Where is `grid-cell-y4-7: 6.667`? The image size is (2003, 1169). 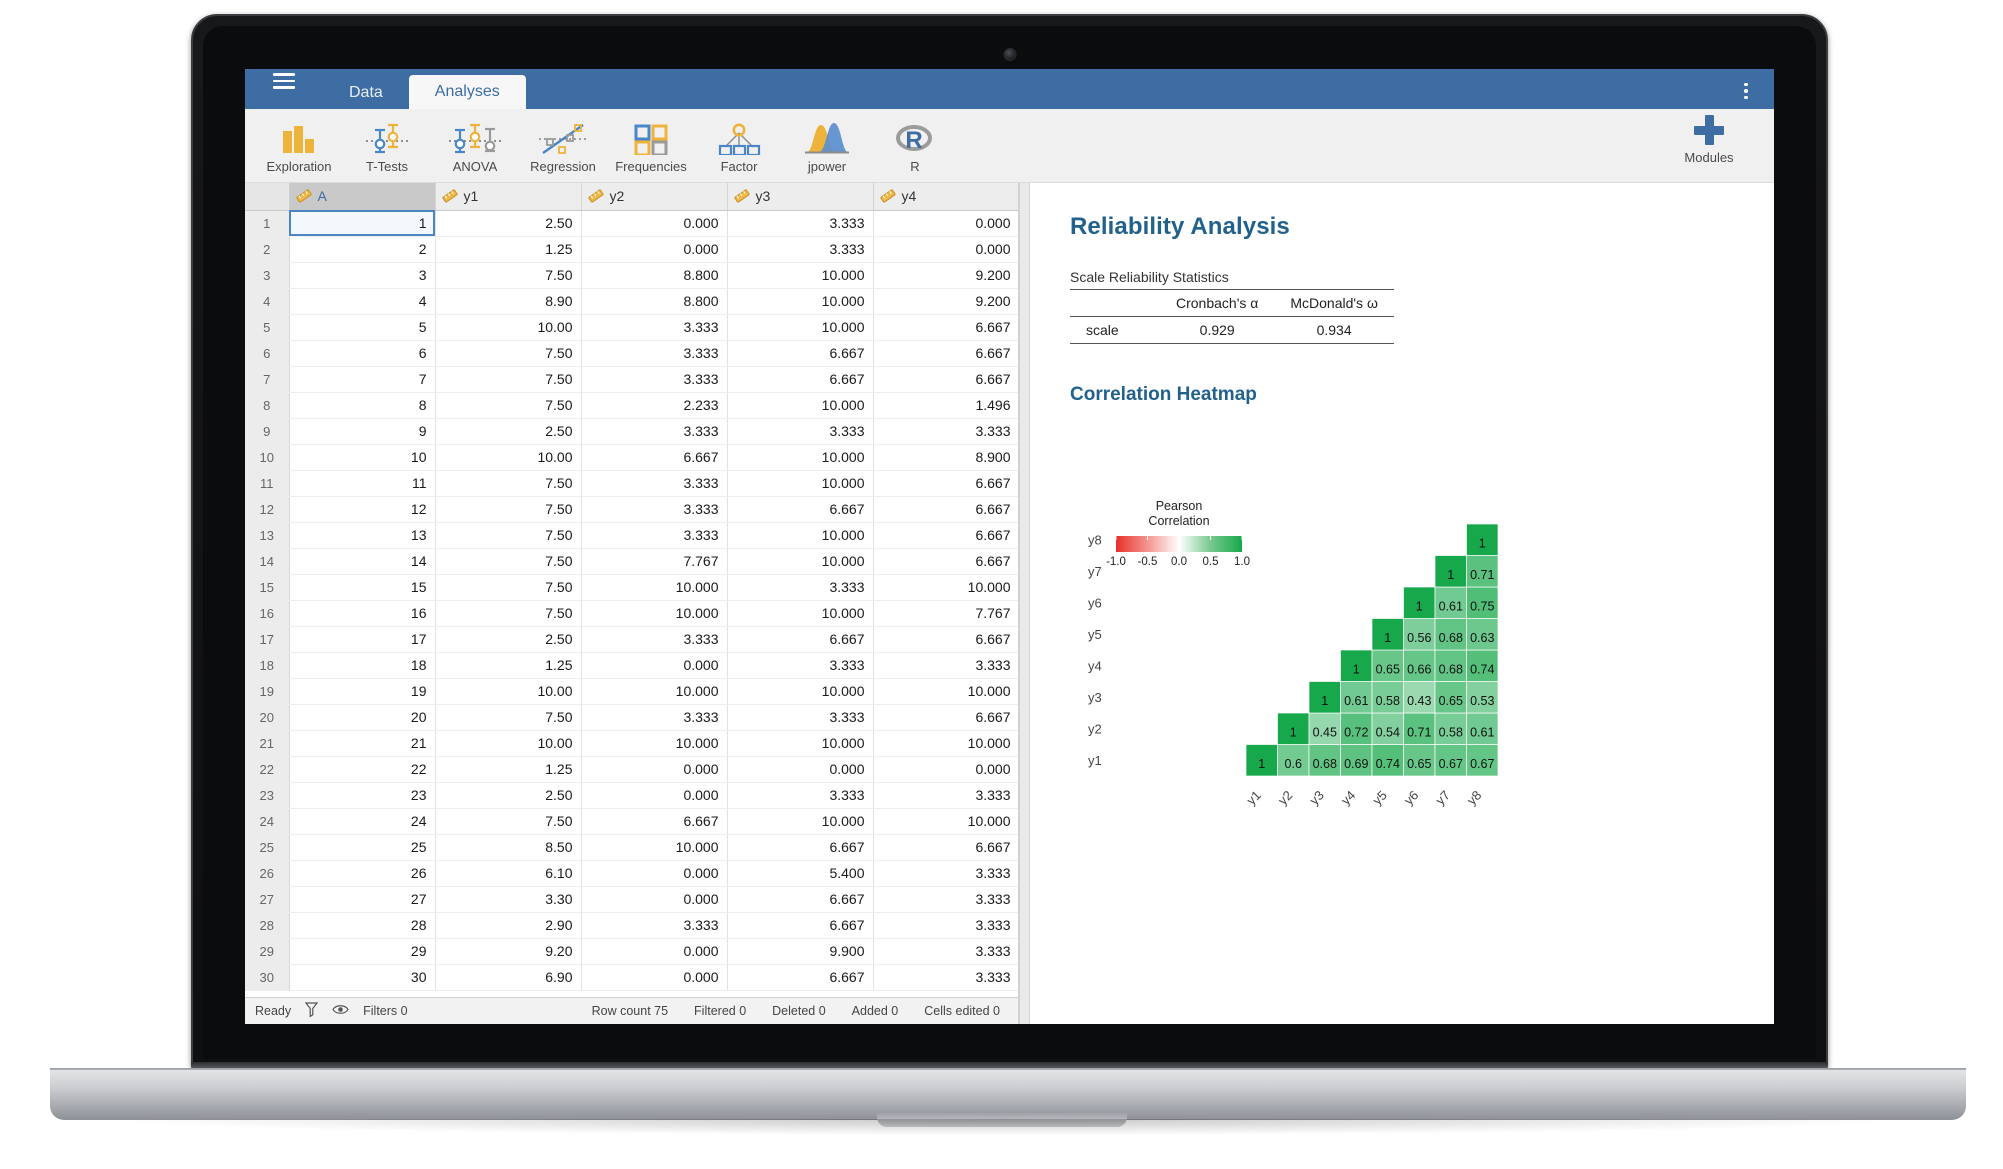
grid-cell-y4-7: 6.667 is located at coordinates (945, 379).